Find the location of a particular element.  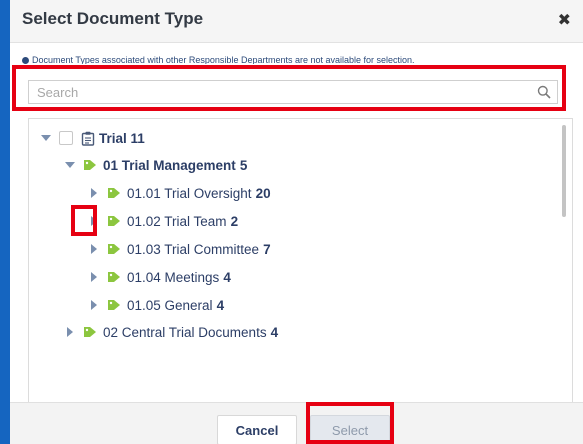

tree-node-label: 01 Trial Management is located at coordinates (169, 165).